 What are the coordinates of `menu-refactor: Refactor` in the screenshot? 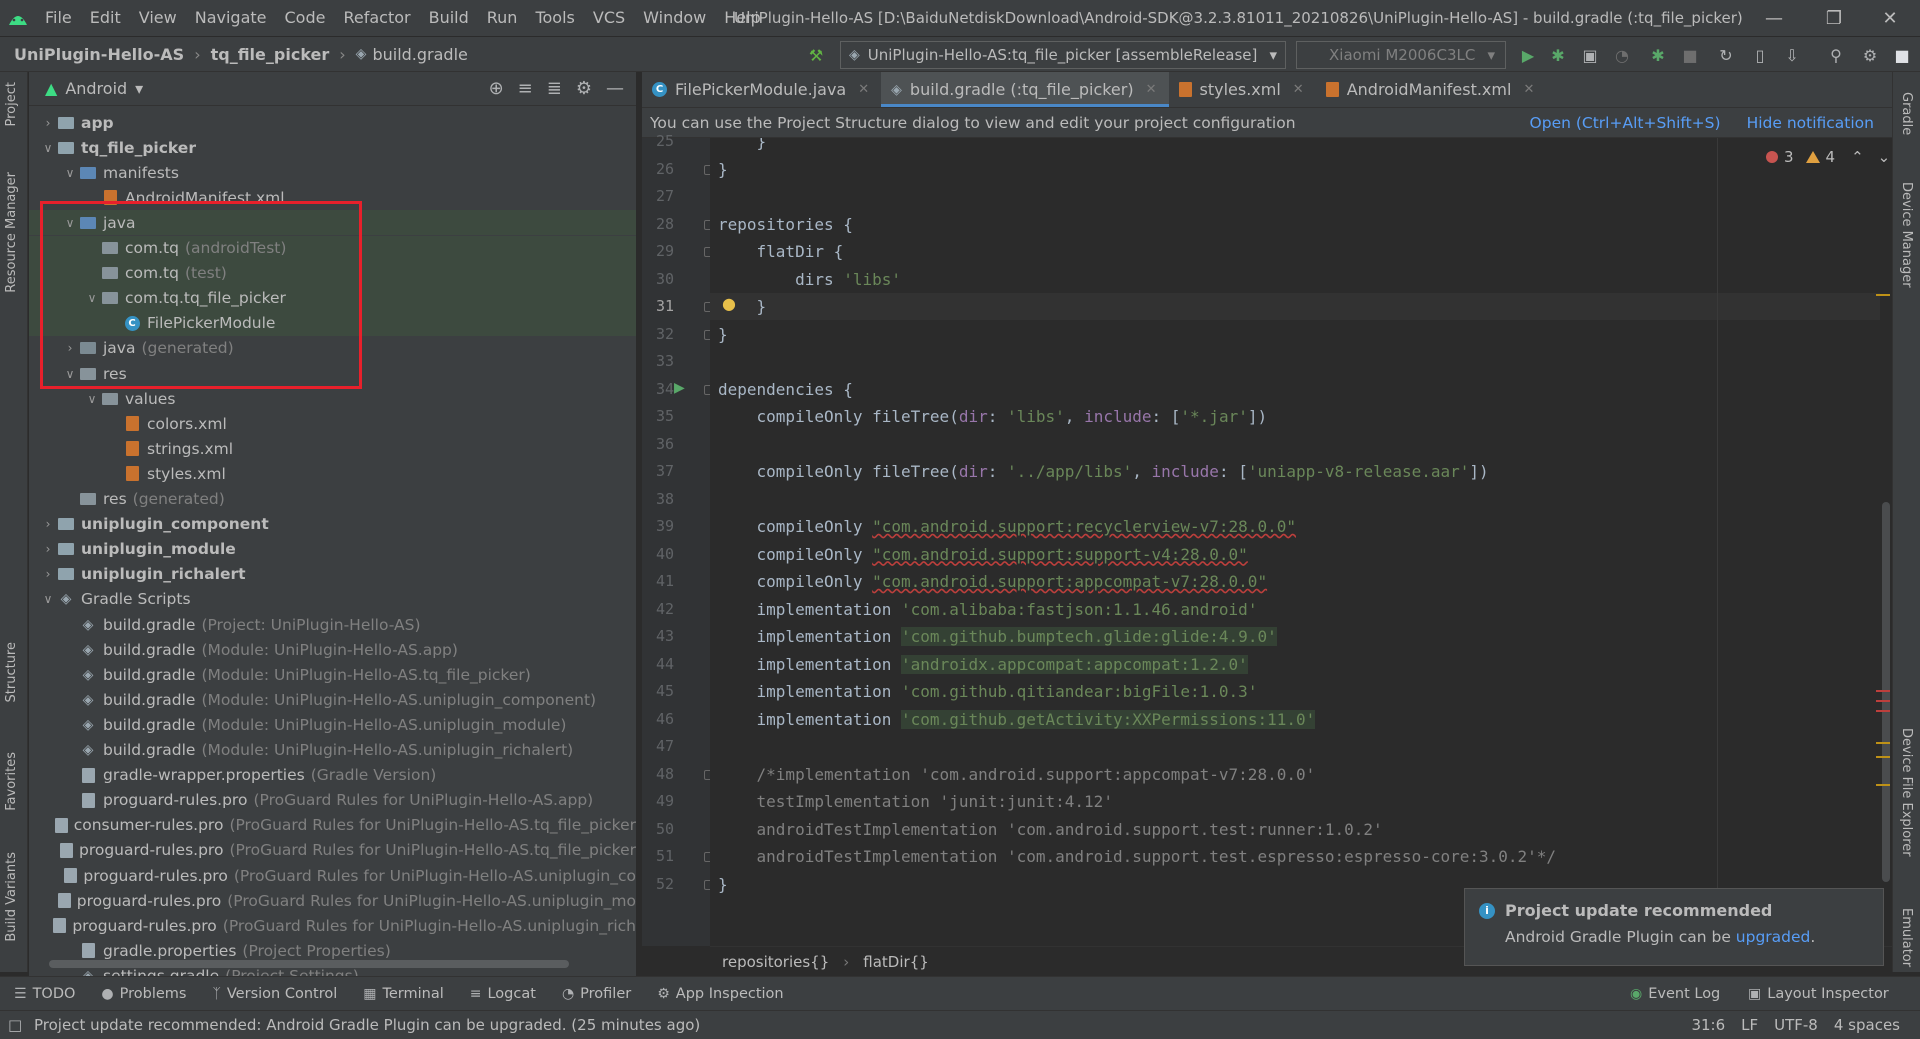 It's located at (376, 18).